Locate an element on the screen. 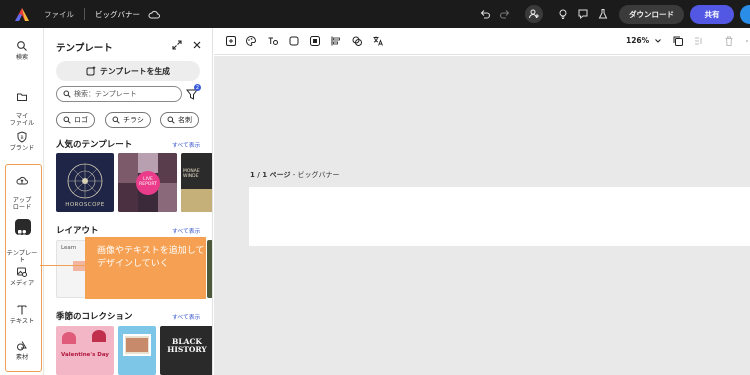 The height and width of the screenshot is (375, 750). design-page is located at coordinates (499, 216).